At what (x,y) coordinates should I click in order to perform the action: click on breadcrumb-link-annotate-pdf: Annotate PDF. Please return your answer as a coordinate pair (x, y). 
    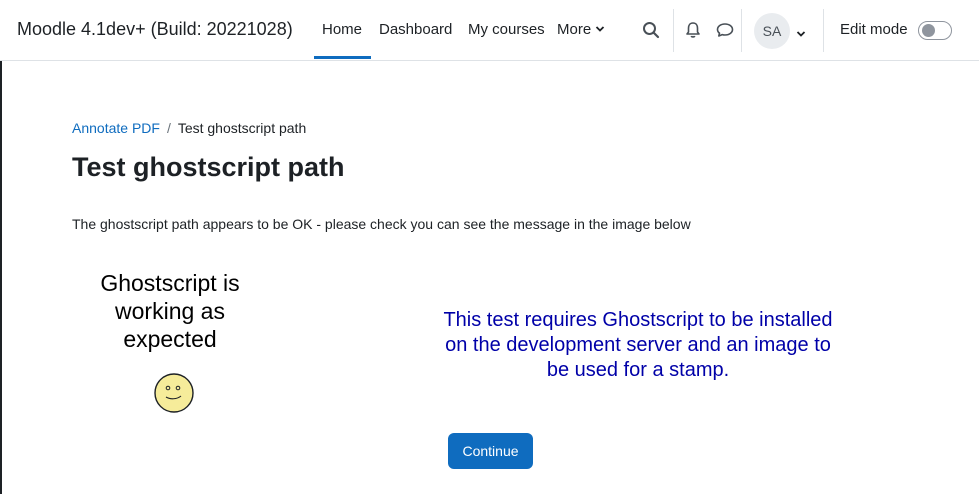
    Looking at the image, I should click on (116, 128).